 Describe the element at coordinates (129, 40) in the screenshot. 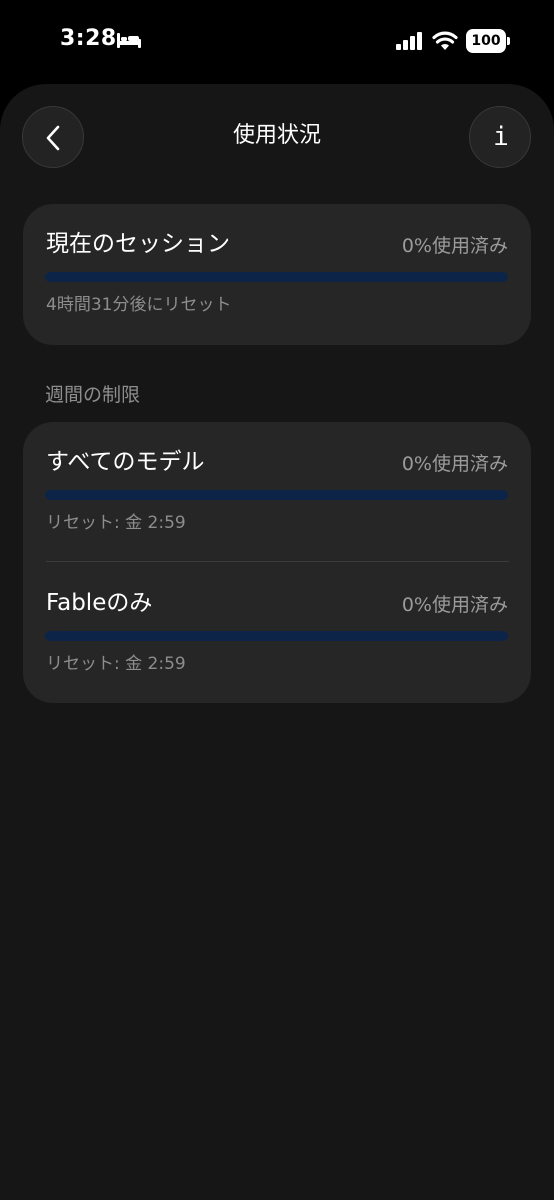

I see `sleep-focus-icon` at that location.